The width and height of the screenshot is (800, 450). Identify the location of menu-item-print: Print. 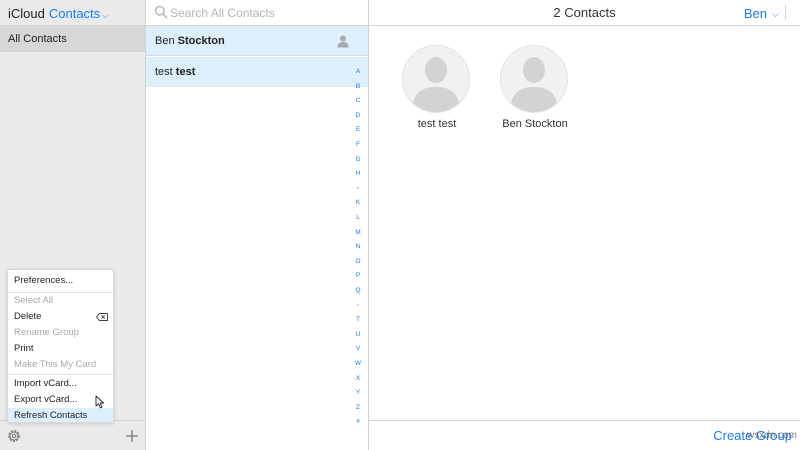
(60, 348).